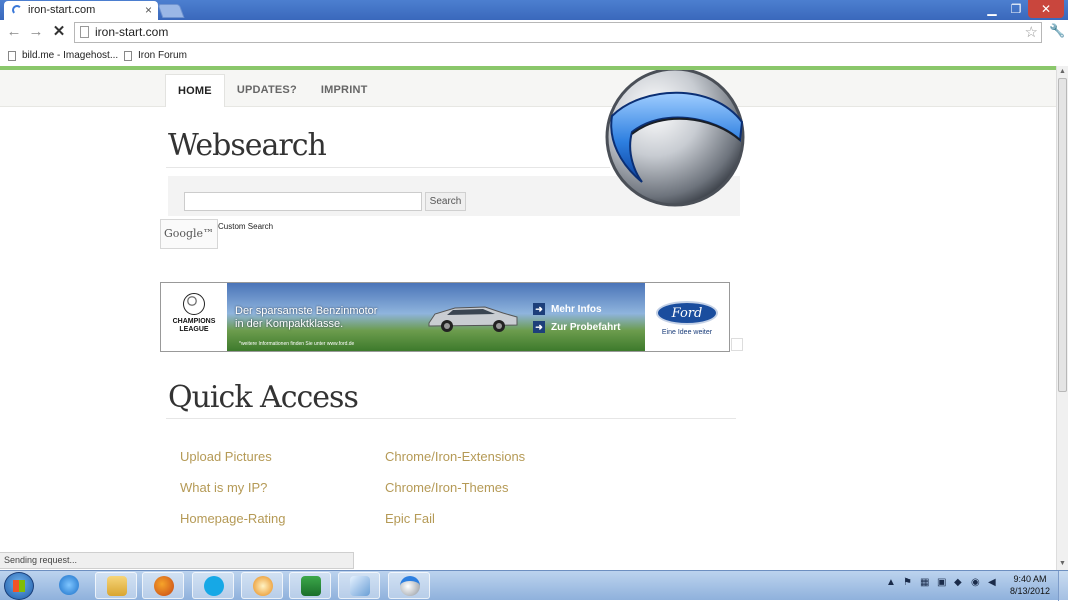  What do you see at coordinates (289, 324) in the screenshot?
I see `ad-headline-line: in der Kompaktklasse.` at bounding box center [289, 324].